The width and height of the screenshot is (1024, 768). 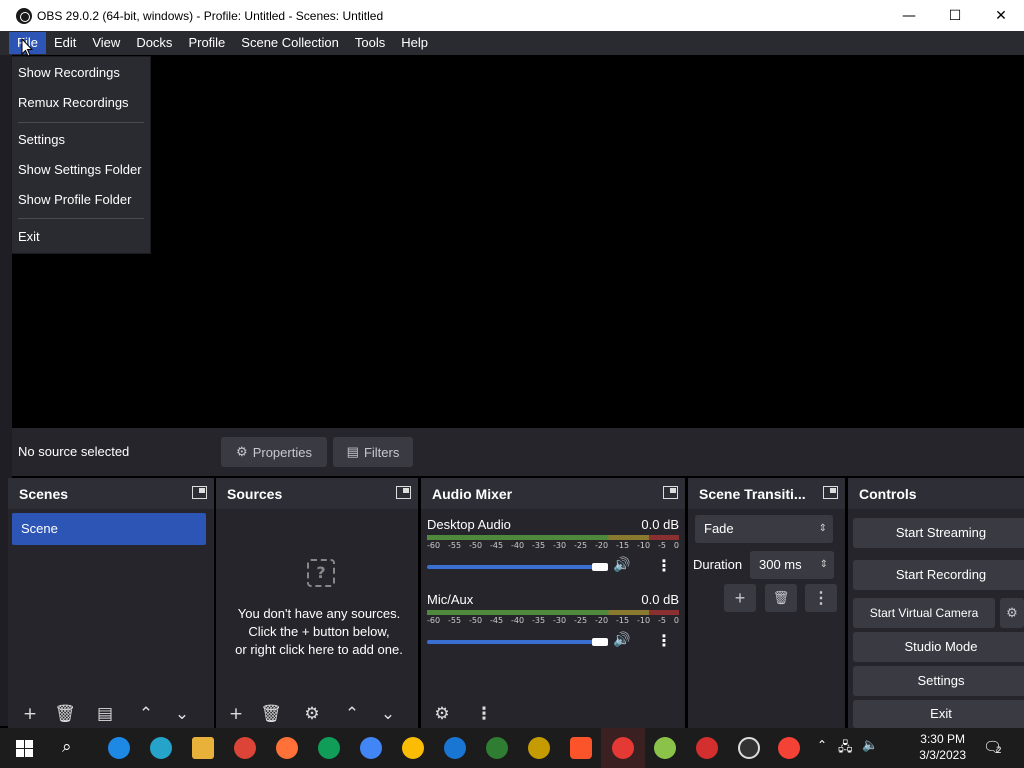 What do you see at coordinates (67, 747) in the screenshot?
I see `search-icon: ⌕` at bounding box center [67, 747].